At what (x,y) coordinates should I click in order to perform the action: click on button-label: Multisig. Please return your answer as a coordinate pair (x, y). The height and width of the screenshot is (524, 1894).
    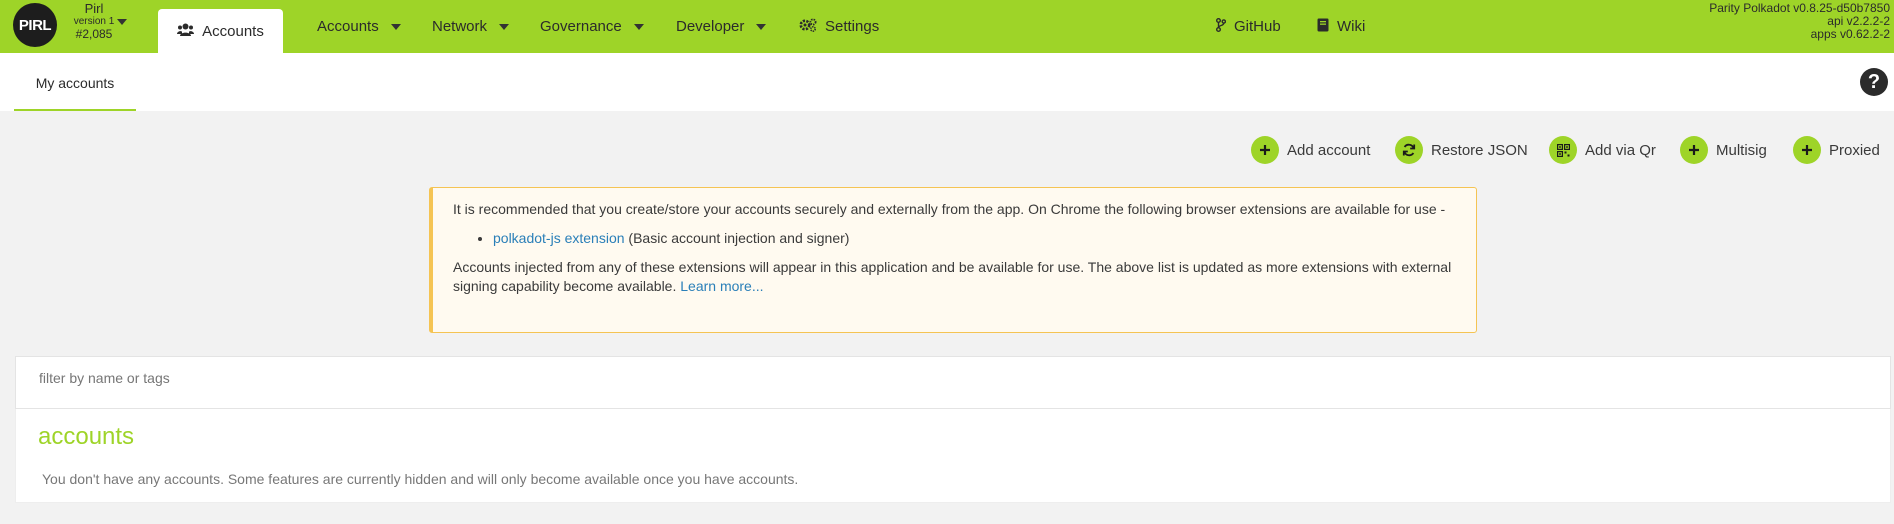
    Looking at the image, I should click on (1741, 150).